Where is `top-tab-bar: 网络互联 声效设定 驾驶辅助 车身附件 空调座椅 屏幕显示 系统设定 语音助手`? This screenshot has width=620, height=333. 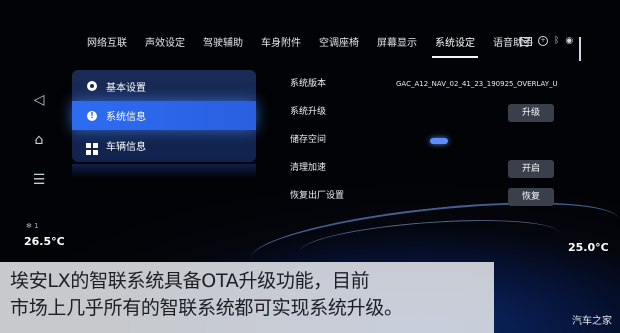 top-tab-bar: 网络互联 声效设定 驾驶辅助 车身附件 空调座椅 屏幕显示 系统设定 语音助手 is located at coordinates (310, 45).